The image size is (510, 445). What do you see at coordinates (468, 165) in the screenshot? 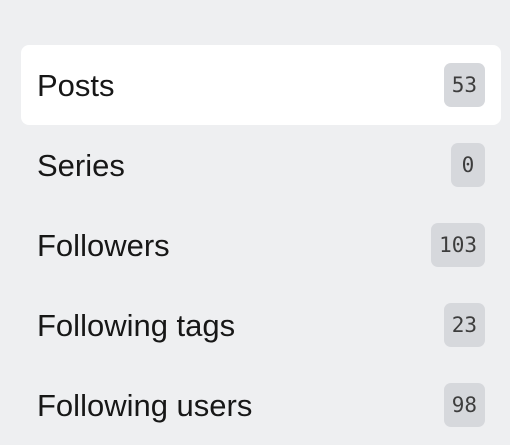
I see `count-badge: 0` at bounding box center [468, 165].